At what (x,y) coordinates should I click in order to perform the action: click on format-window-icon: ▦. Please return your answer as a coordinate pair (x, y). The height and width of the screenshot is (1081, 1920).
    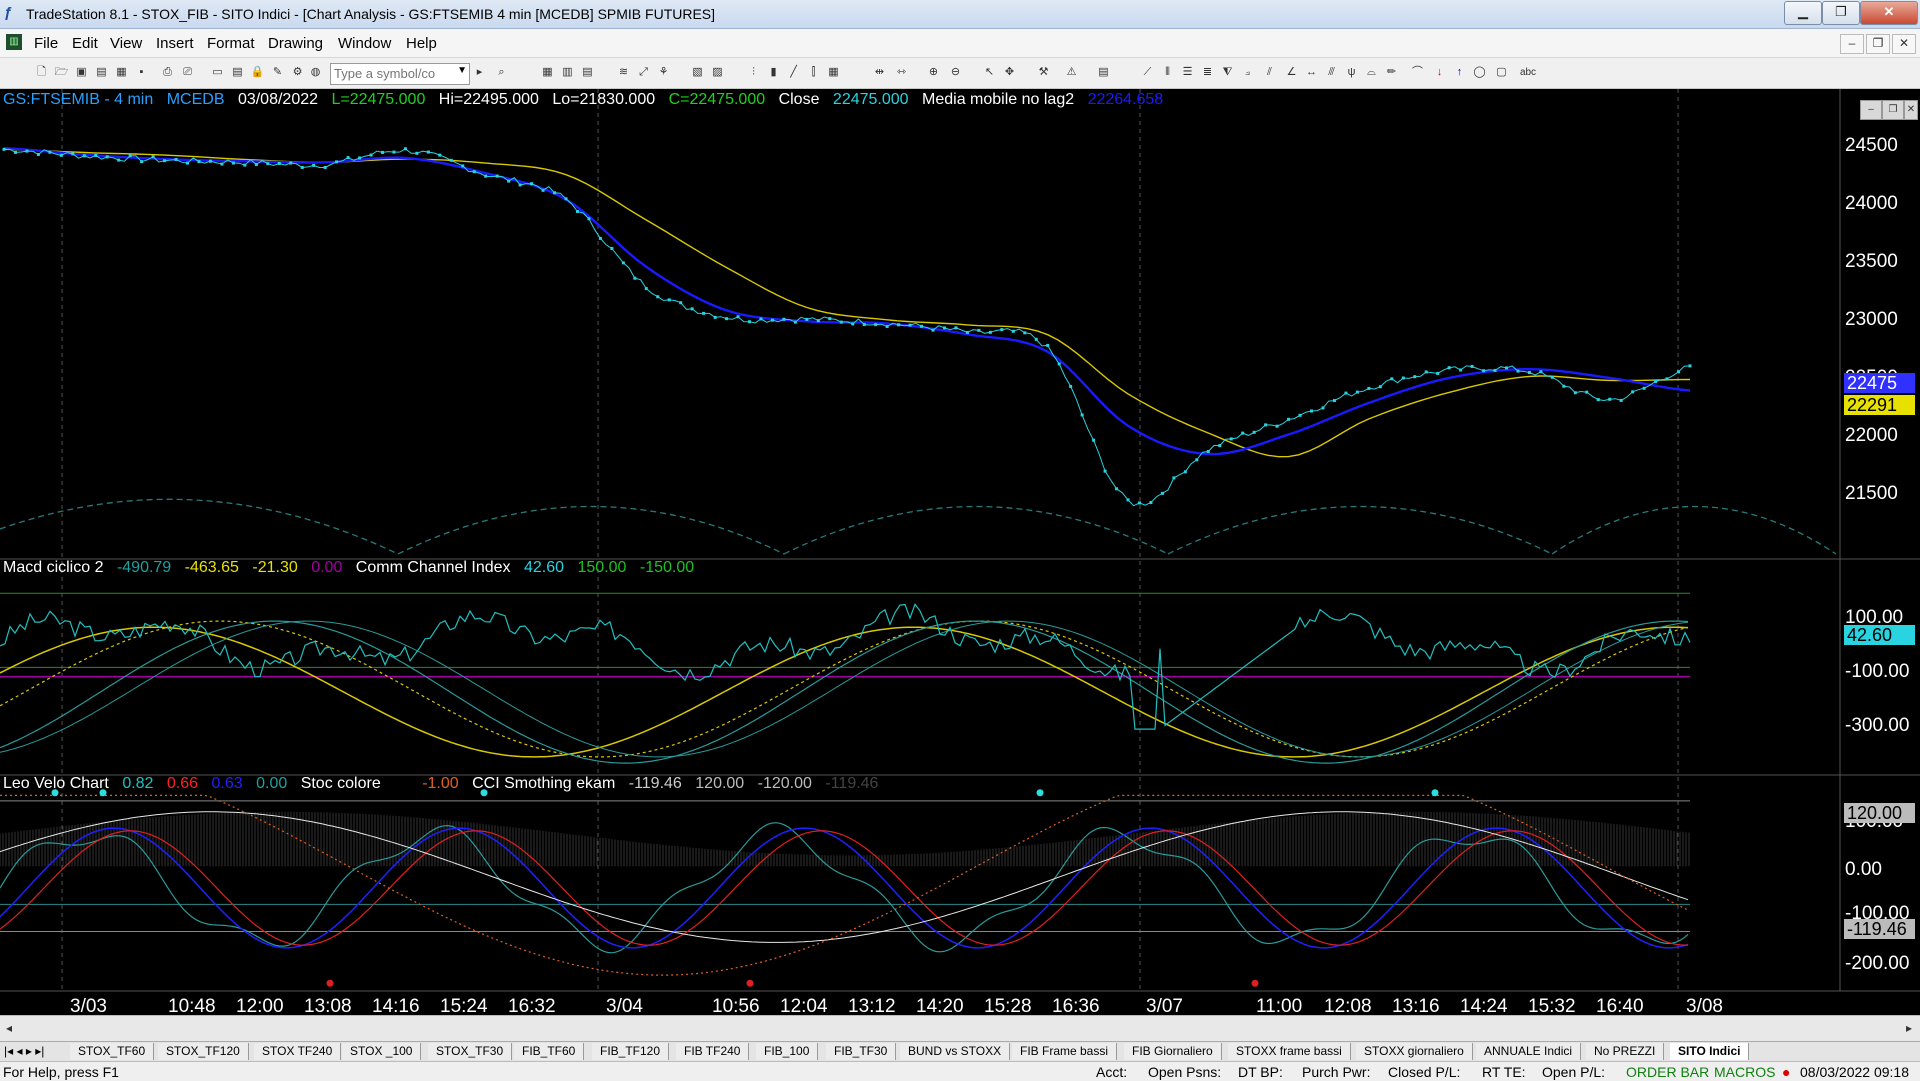
    Looking at the image, I should click on (547, 72).